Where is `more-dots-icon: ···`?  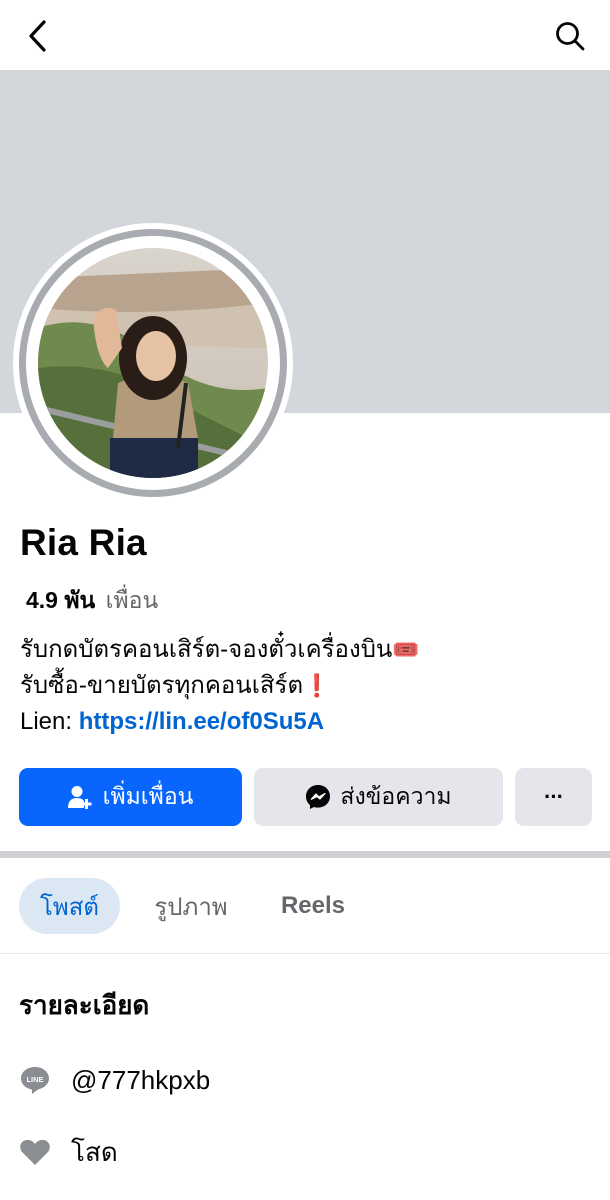 more-dots-icon: ··· is located at coordinates (554, 796).